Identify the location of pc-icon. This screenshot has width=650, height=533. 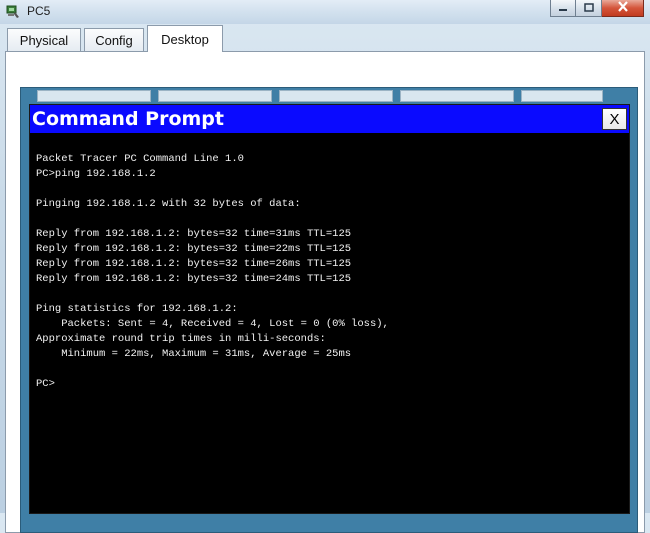
(13, 12).